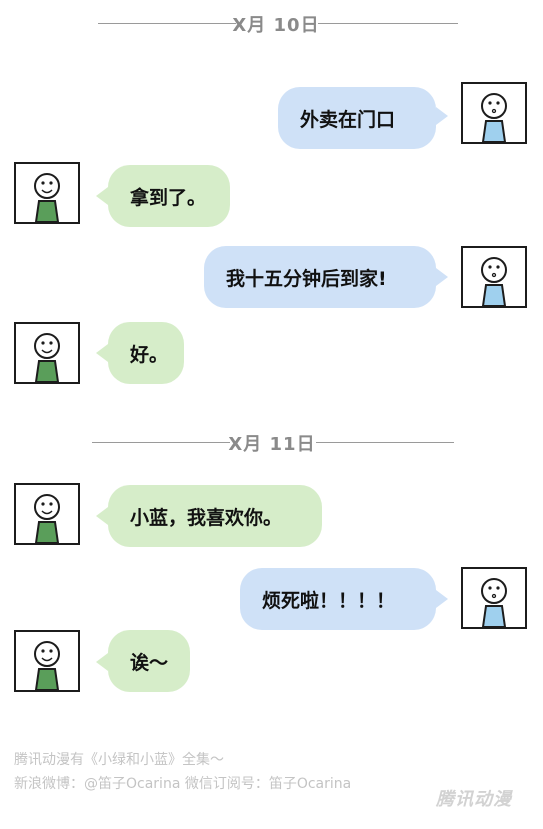  I want to click on message-bubble: 诶～, so click(149, 661).